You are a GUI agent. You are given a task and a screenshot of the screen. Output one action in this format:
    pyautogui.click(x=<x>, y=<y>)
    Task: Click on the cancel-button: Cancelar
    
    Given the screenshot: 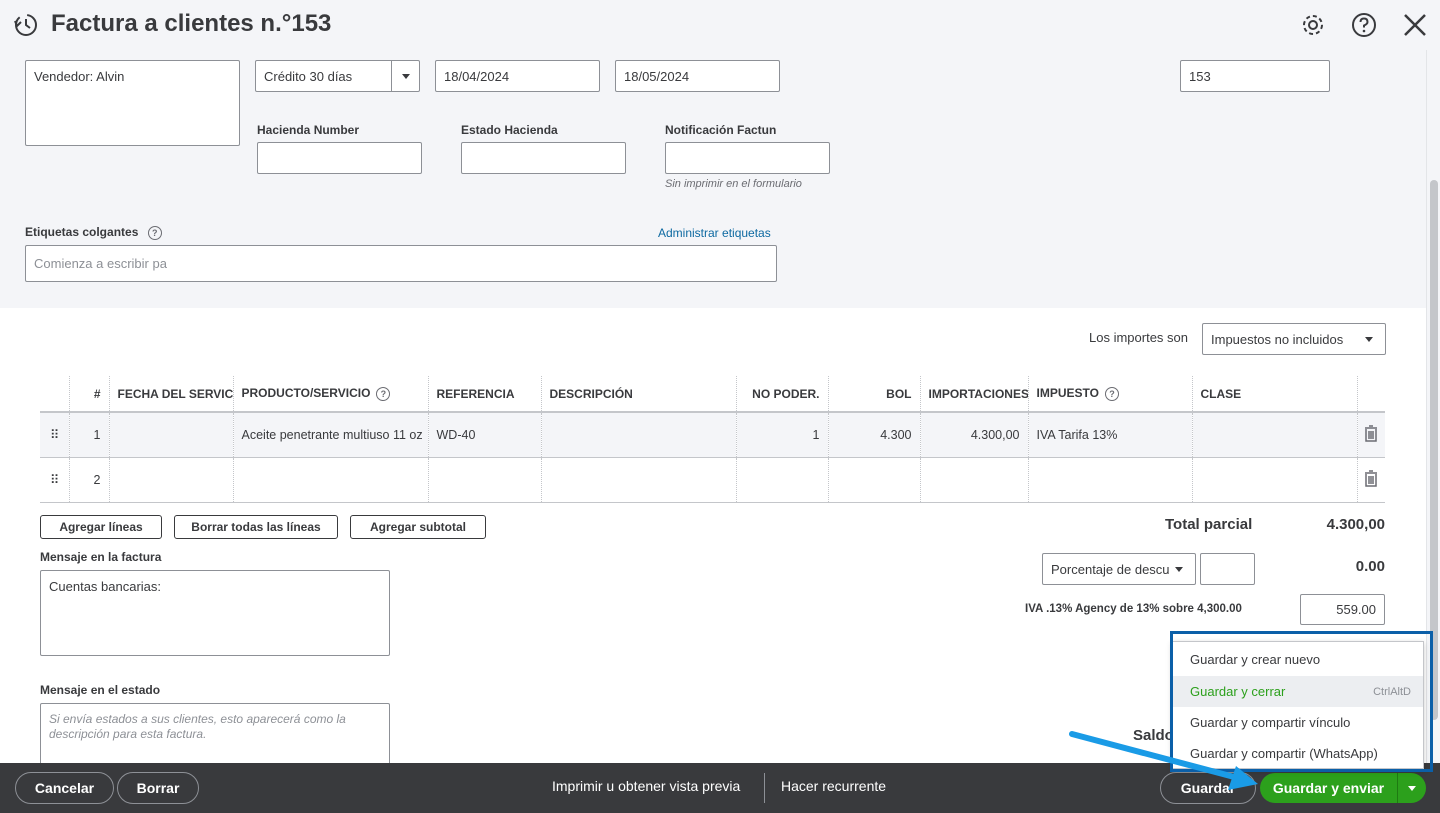 What is the action you would take?
    pyautogui.click(x=64, y=788)
    